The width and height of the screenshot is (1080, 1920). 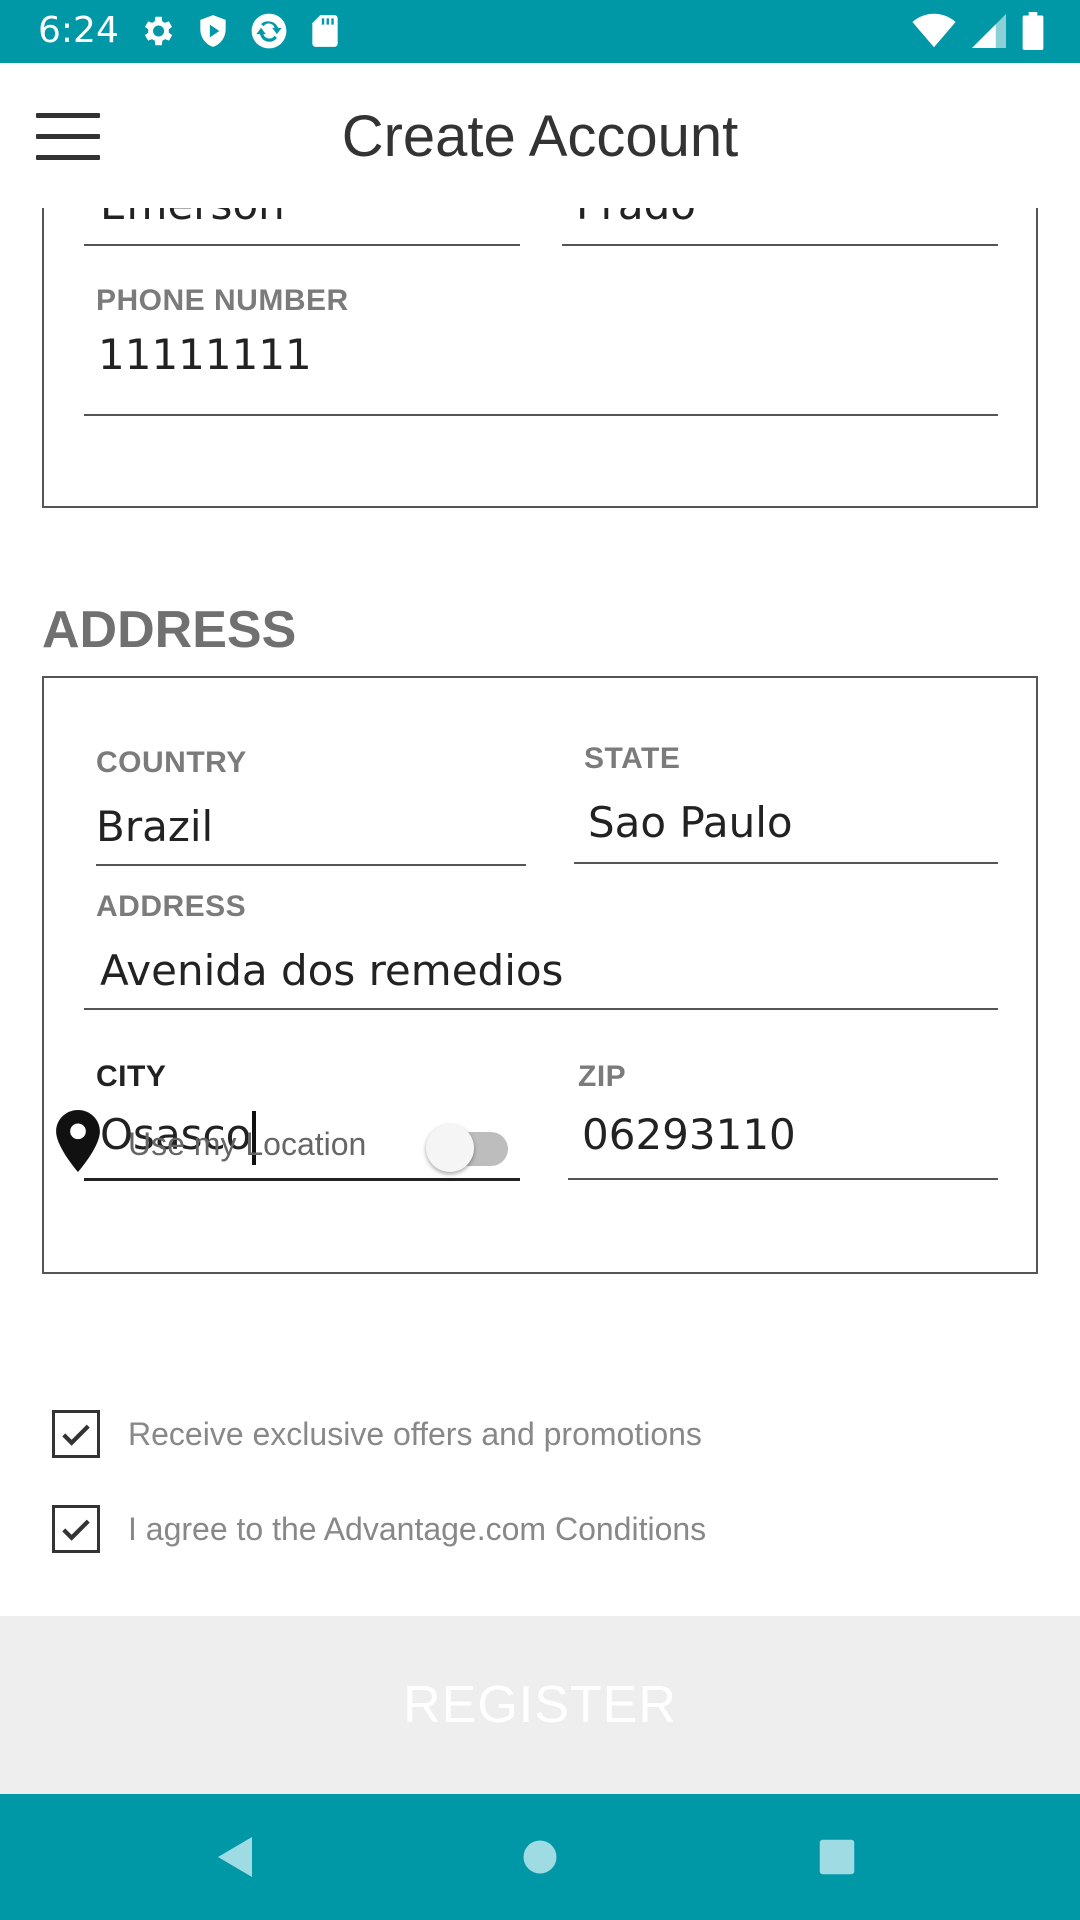 I want to click on register-bar: REGISTER, so click(x=540, y=1705).